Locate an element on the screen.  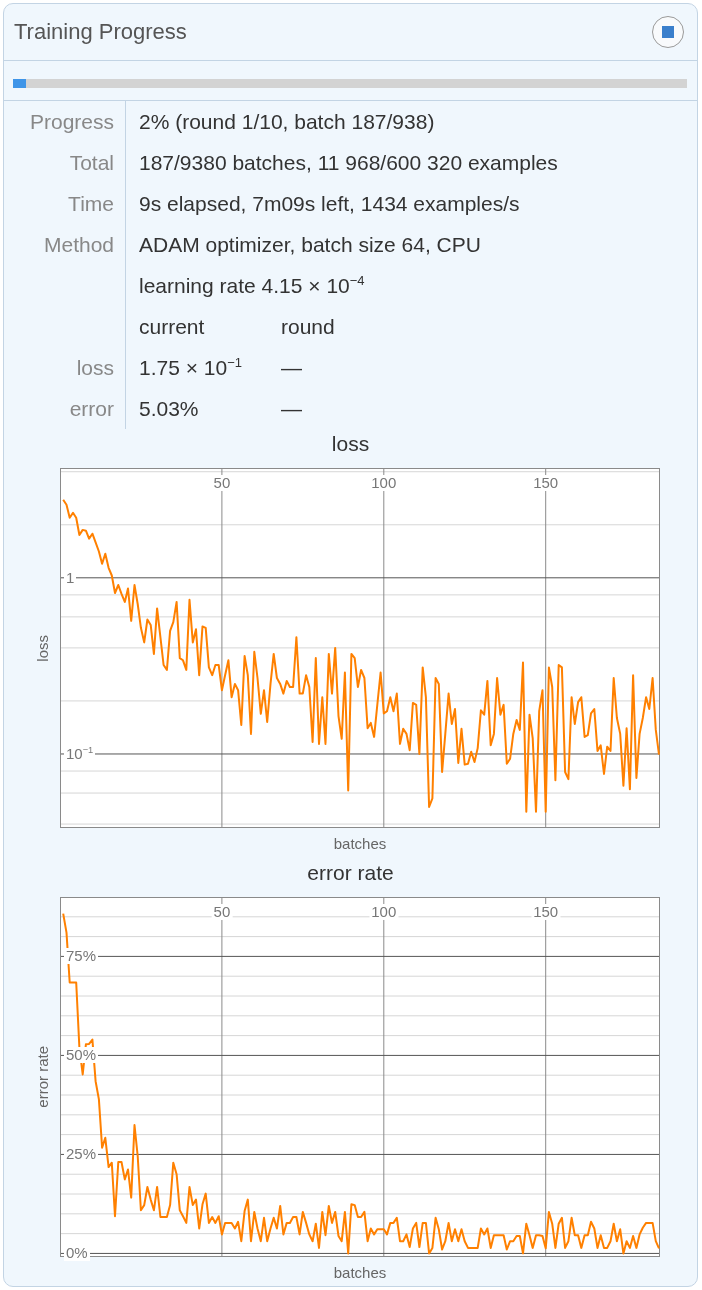
tick-label: 75% is located at coordinates (81, 956).